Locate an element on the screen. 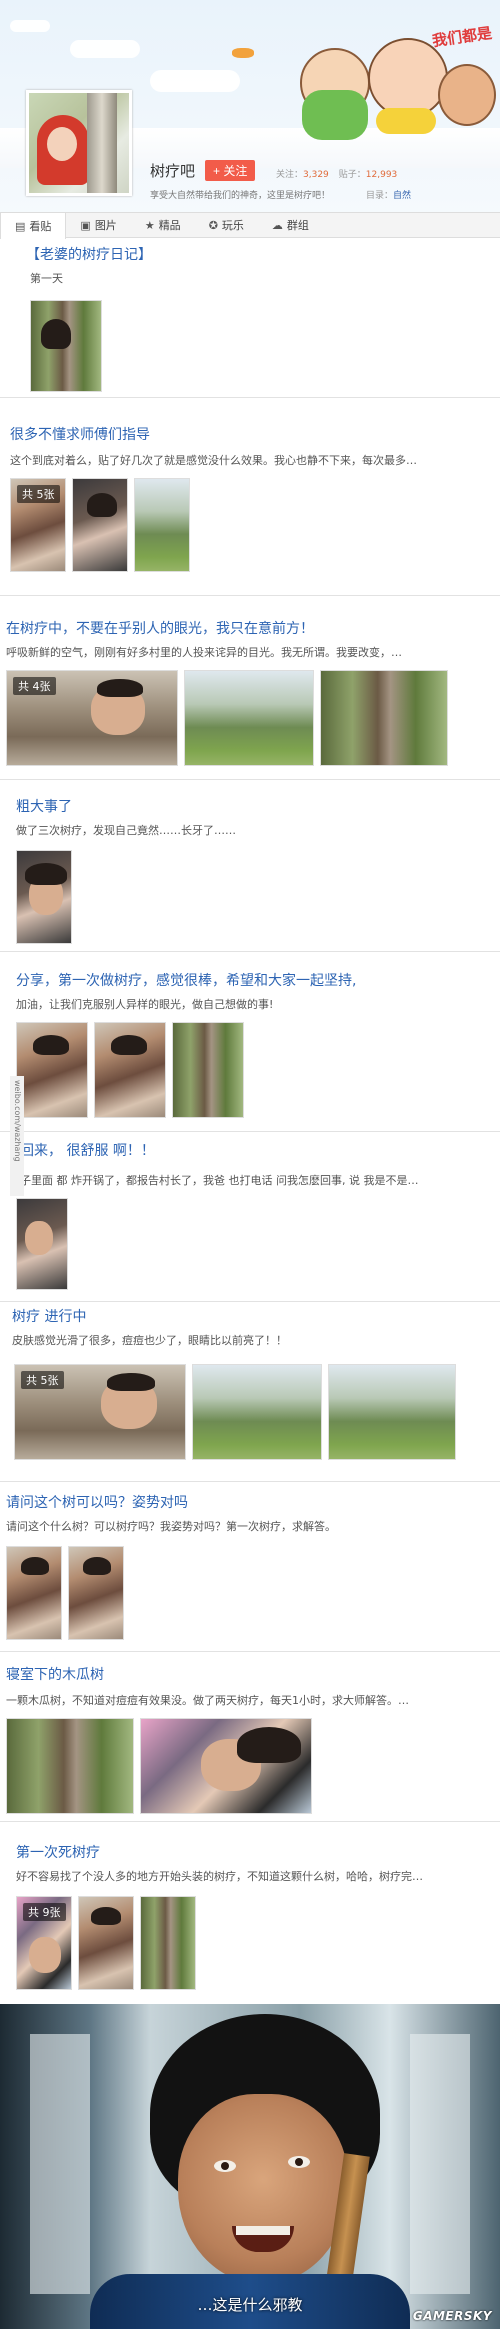  image-icon: ▣ is located at coordinates (85, 225).